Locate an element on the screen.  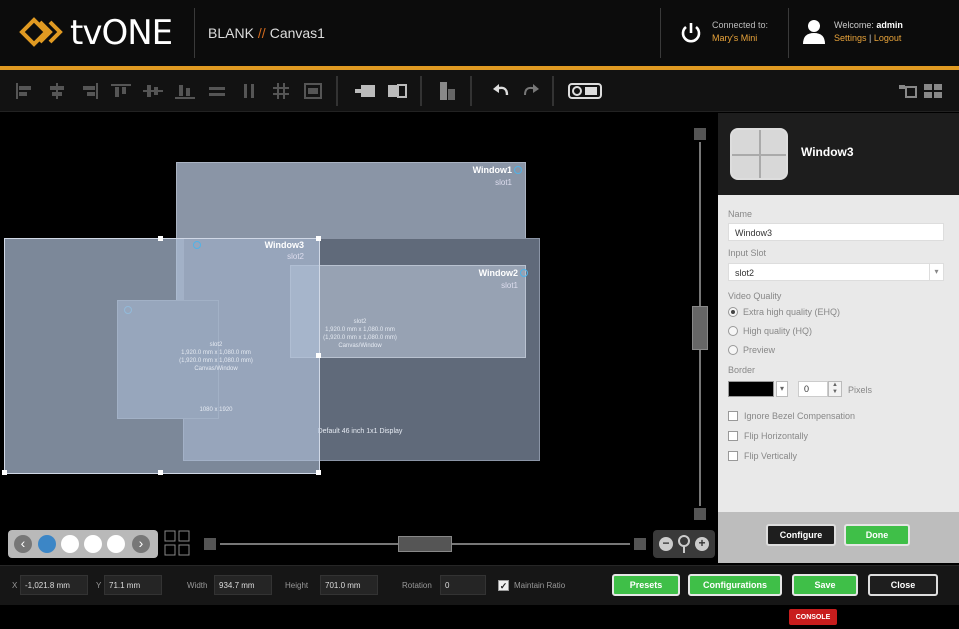
x-input: -1,021.8 mm is located at coordinates (54, 585).